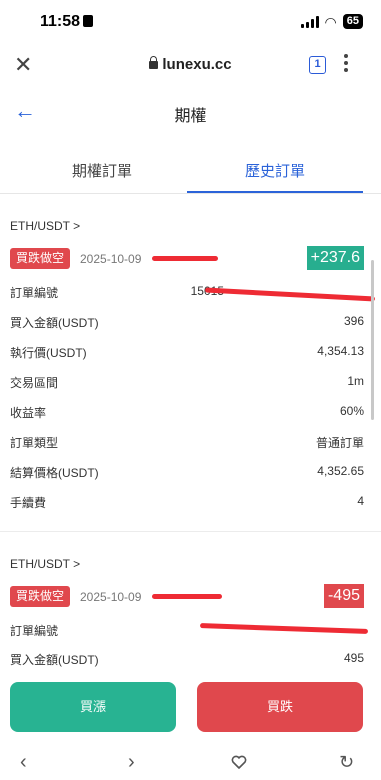 This screenshot has width=381, height=780. Describe the element at coordinates (34, 383) in the screenshot. I see `field-label: 交易區間` at that location.